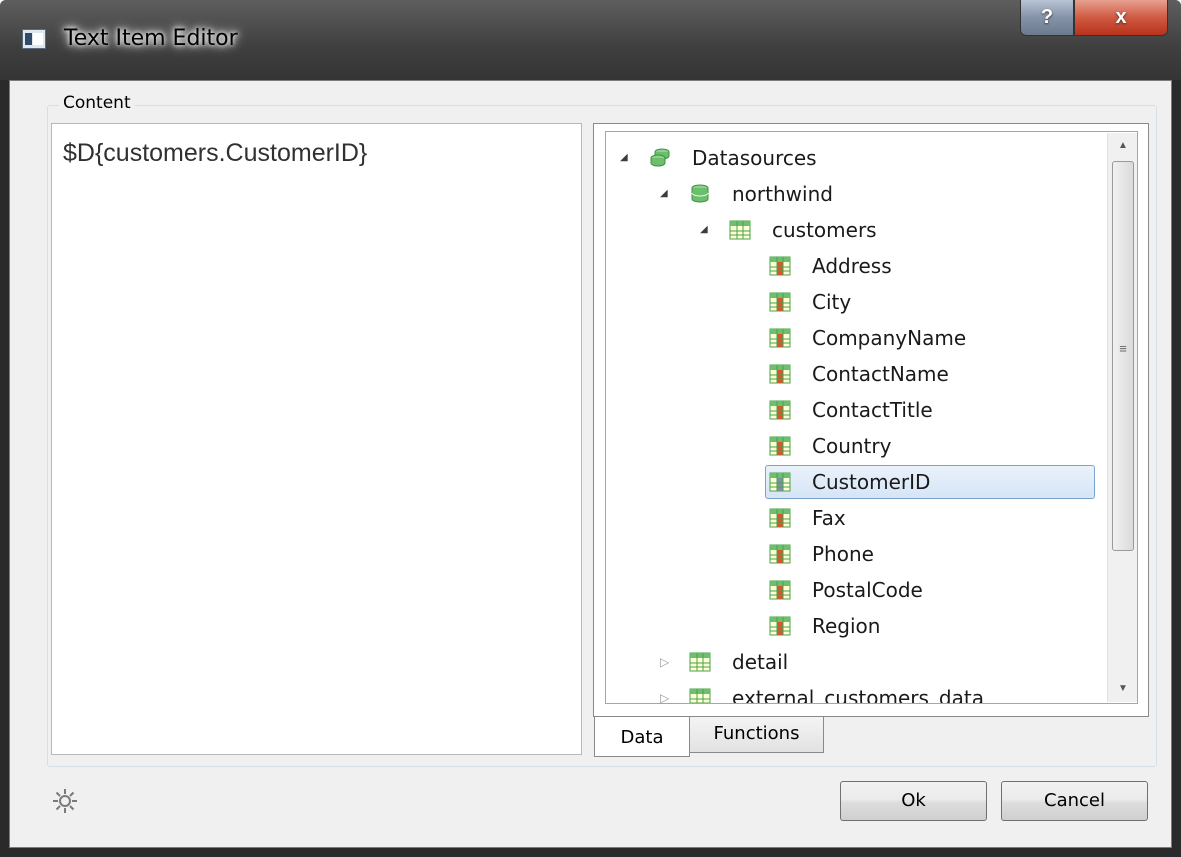 The image size is (1181, 857). I want to click on grip-icon: ≡, so click(1123, 348).